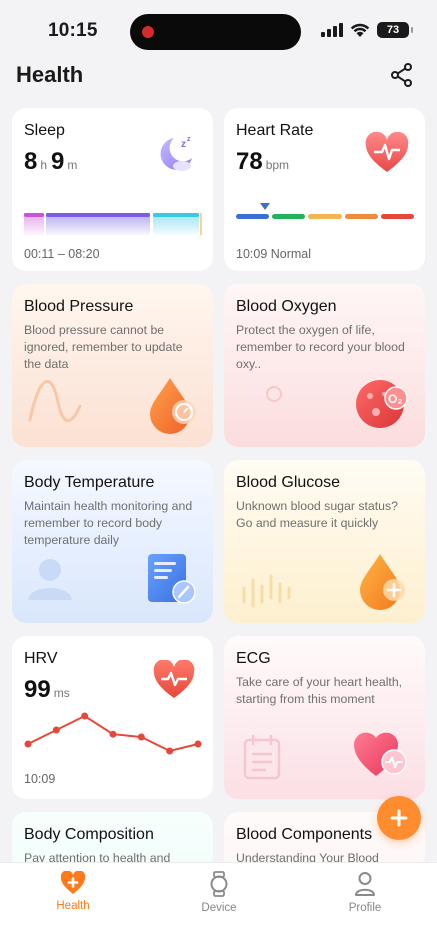  Describe the element at coordinates (249, 161) in the screenshot. I see `heart-rate-value: 78` at that location.